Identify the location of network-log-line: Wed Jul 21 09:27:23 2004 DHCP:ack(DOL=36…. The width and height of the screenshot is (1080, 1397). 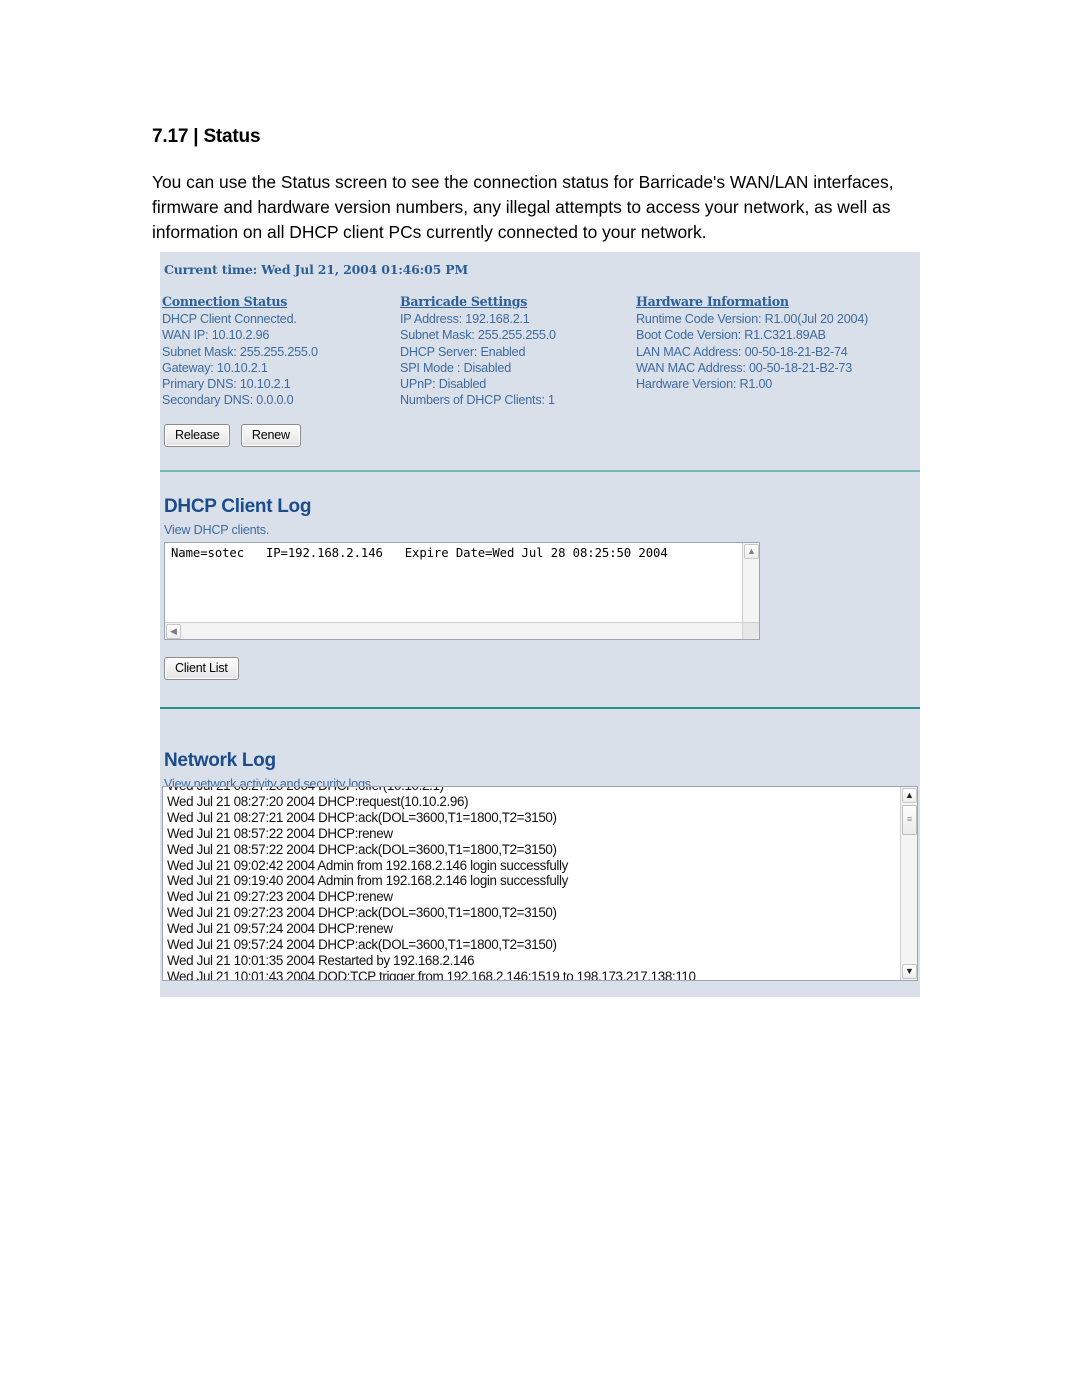
(362, 913).